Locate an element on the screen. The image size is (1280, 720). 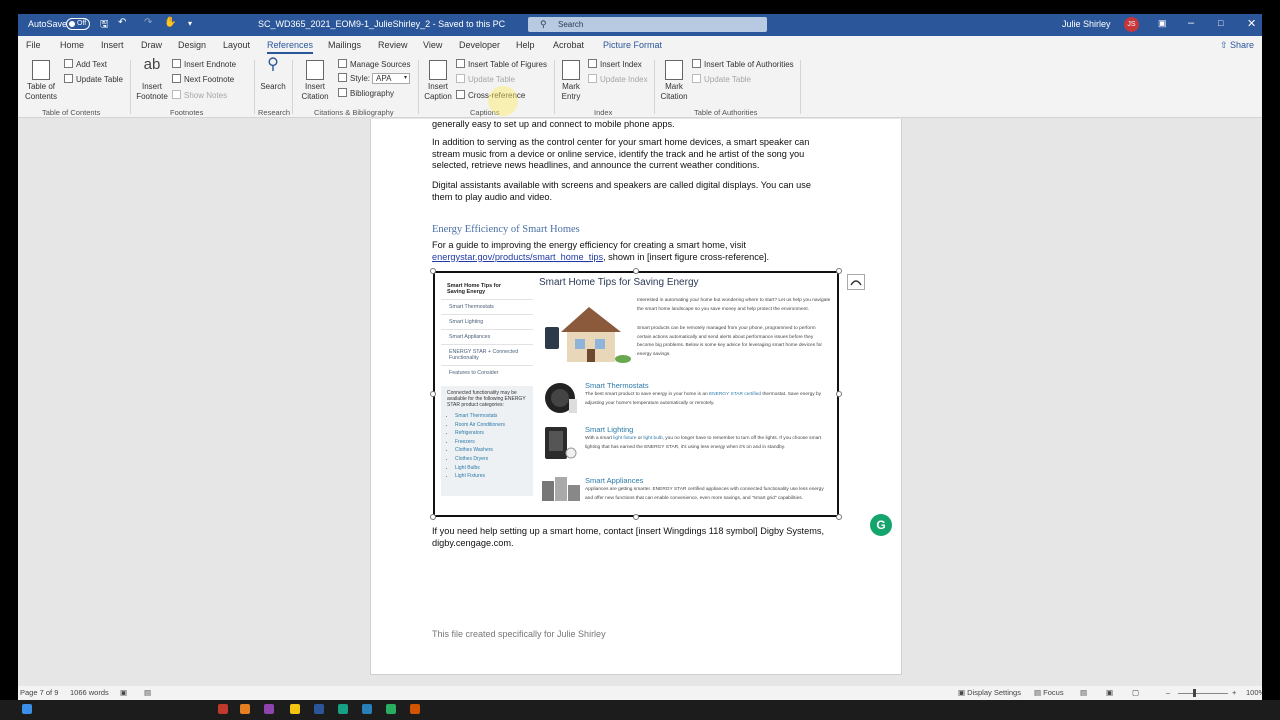
bibliography-button: Bibliography is located at coordinates (366, 93).